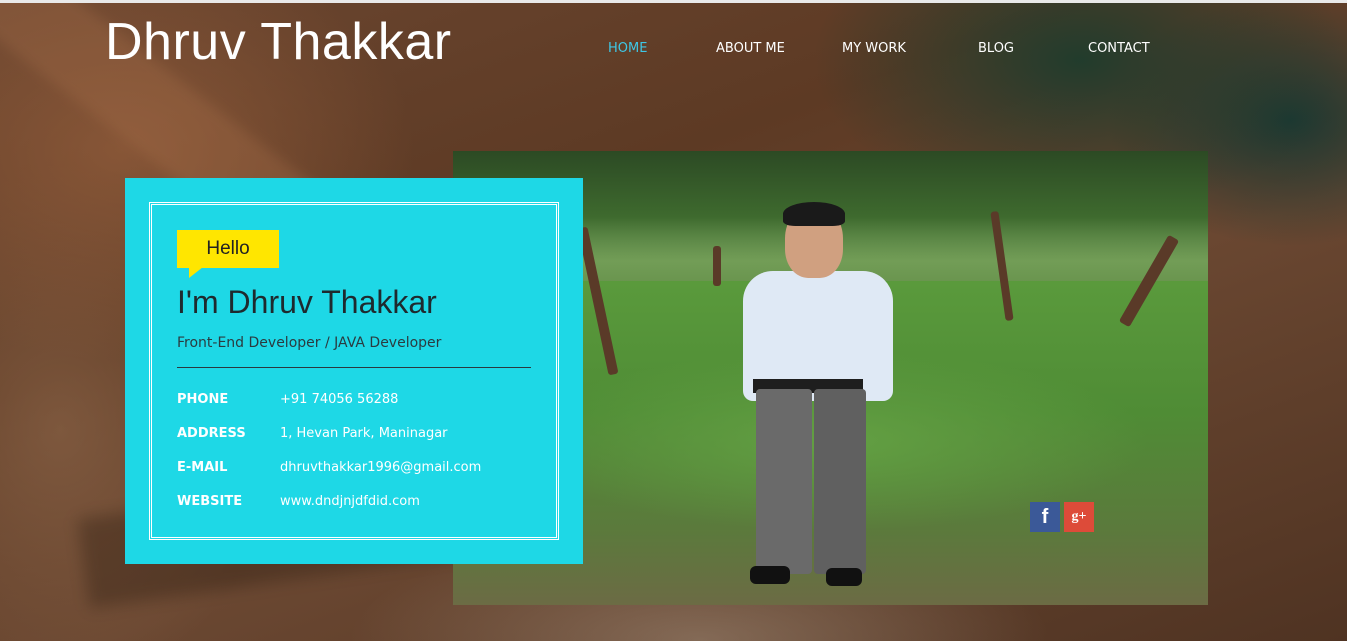 This screenshot has height=641, width=1347. What do you see at coordinates (228, 249) in the screenshot?
I see `greeting-badge: Hello` at bounding box center [228, 249].